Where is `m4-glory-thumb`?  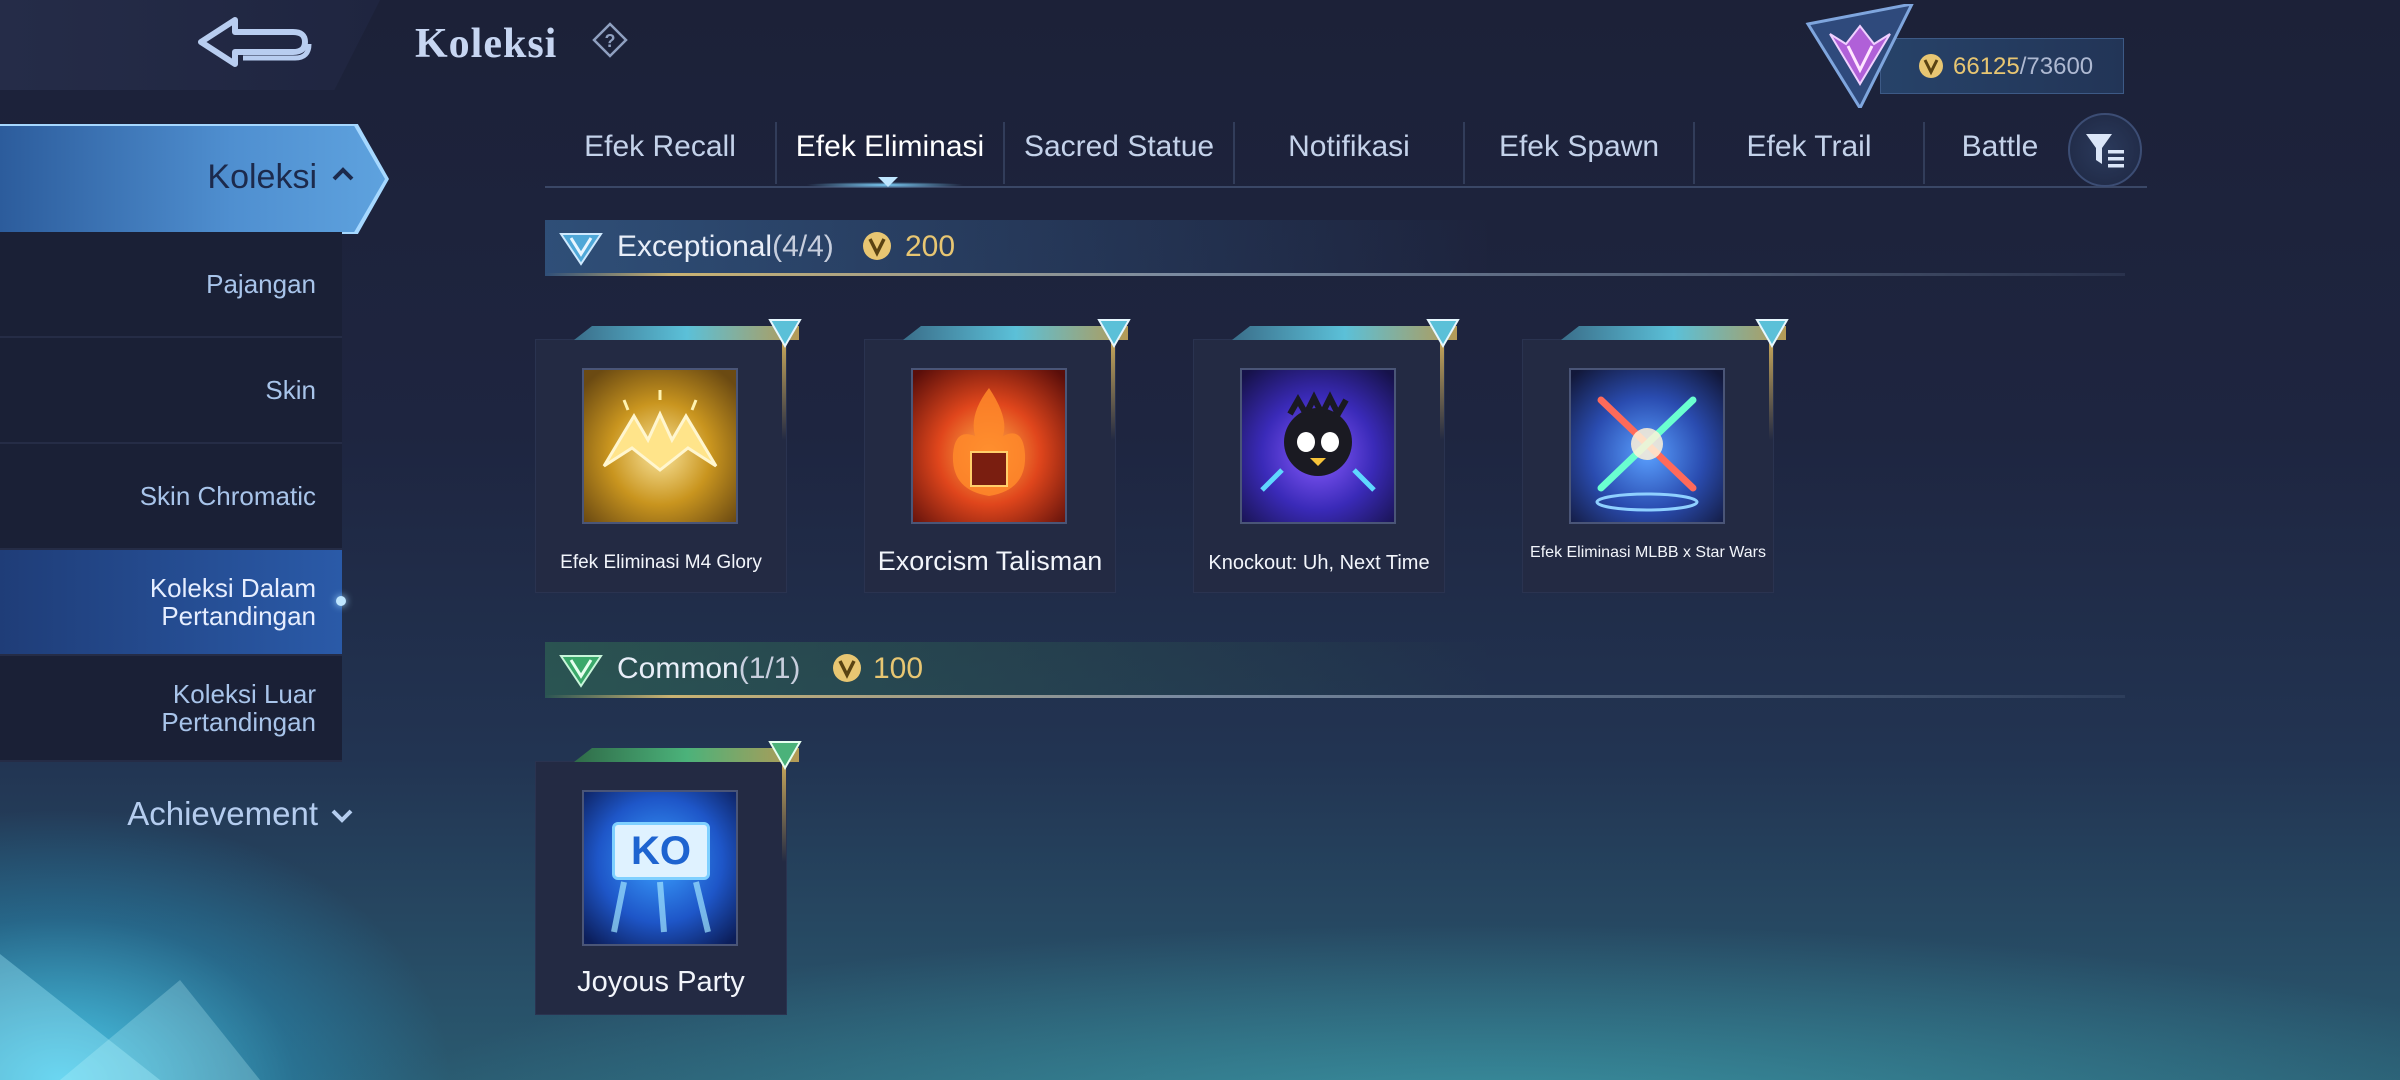 m4-glory-thumb is located at coordinates (660, 446).